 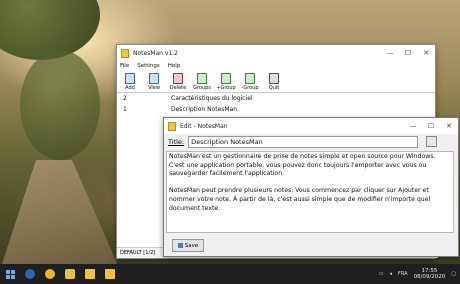 What do you see at coordinates (432, 141) in the screenshot?
I see `title-options-button` at bounding box center [432, 141].